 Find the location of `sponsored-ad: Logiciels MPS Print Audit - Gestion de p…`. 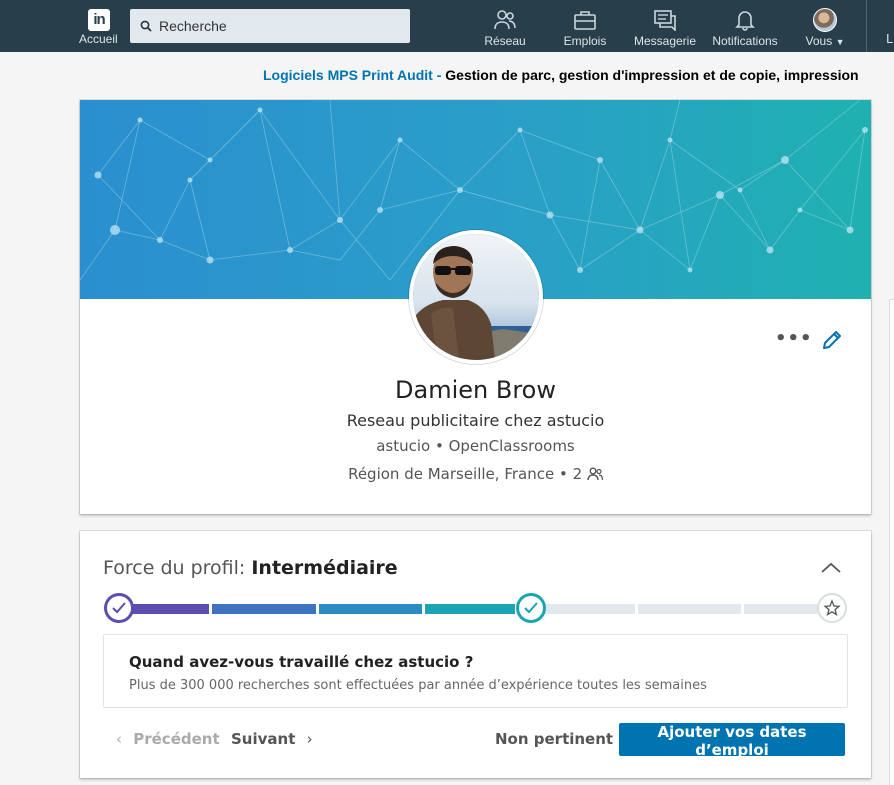

sponsored-ad: Logiciels MPS Print Audit - Gestion de p… is located at coordinates (561, 75).